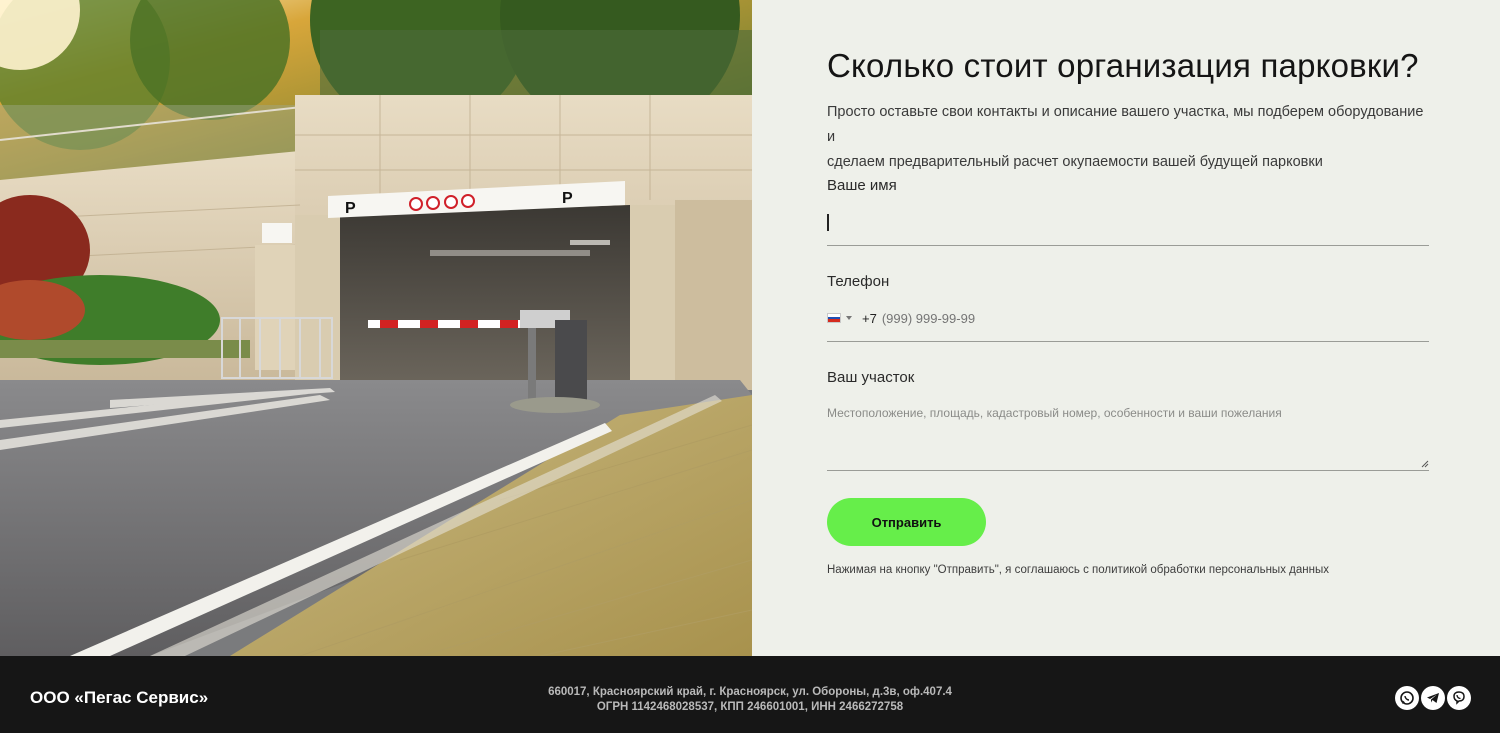  I want to click on plot-label: Ваш участок, so click(871, 377).